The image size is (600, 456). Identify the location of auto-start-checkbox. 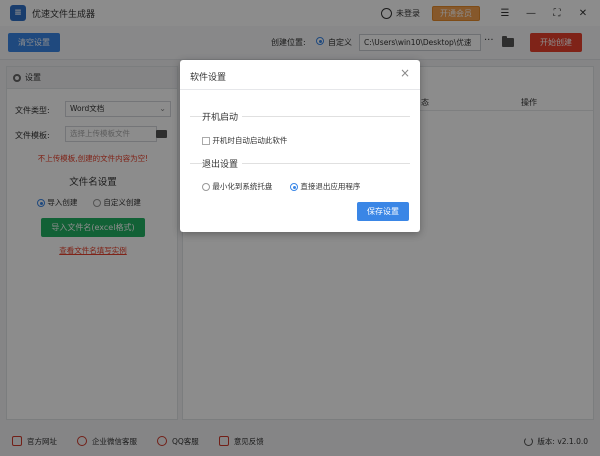
(206, 141).